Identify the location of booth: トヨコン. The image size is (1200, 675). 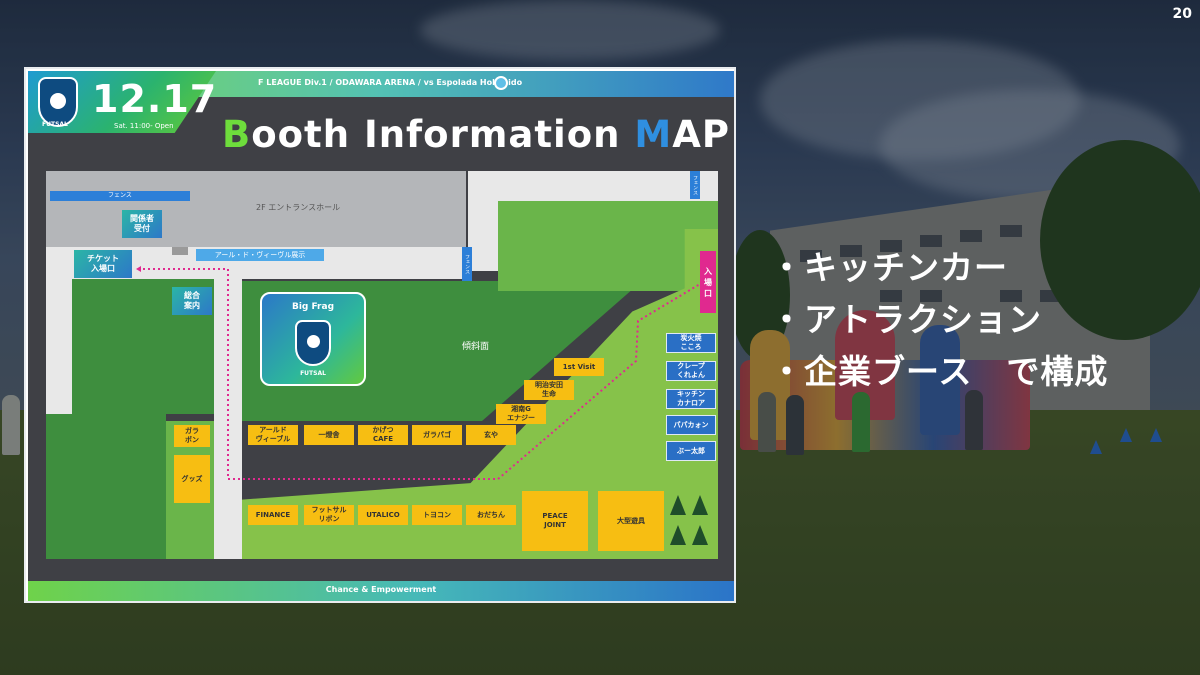
(437, 515).